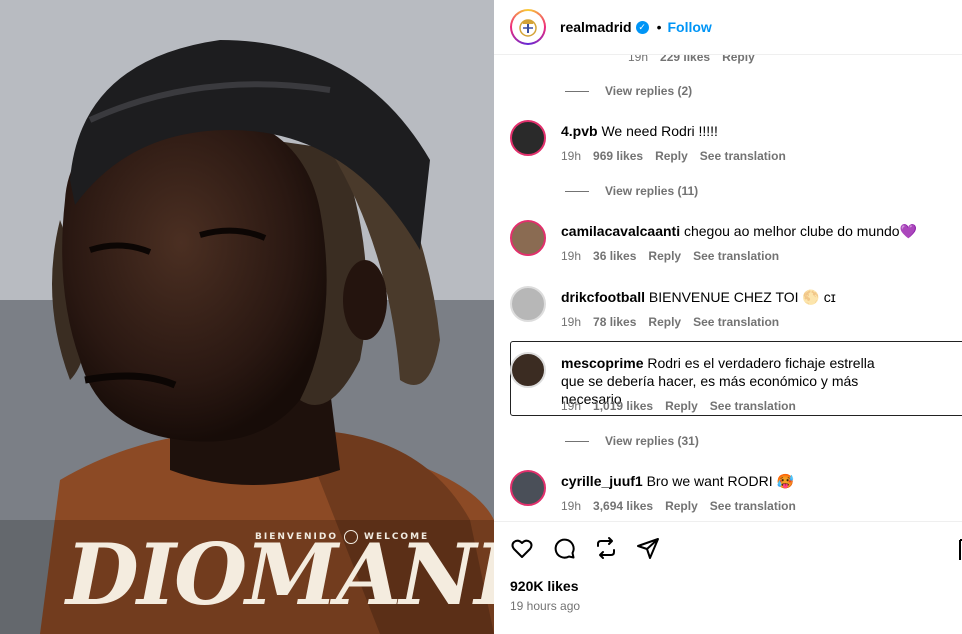 This screenshot has height=634, width=962. Describe the element at coordinates (728, 577) in the screenshot. I see `post-footer: 920K likes 19 hours ago` at that location.